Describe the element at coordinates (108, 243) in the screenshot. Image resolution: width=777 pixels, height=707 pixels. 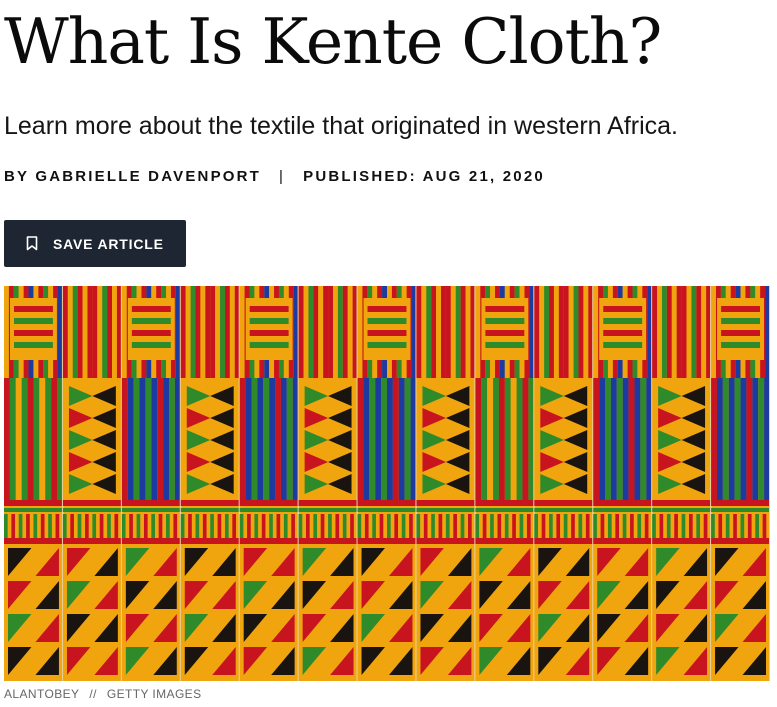
I see `save-article-label: SAVE ARTICLE` at that location.